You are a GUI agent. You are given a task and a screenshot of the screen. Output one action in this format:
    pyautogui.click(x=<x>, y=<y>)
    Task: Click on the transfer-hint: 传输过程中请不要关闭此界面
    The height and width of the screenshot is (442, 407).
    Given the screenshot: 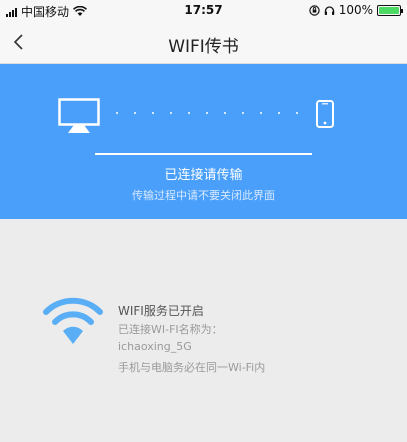 What is the action you would take?
    pyautogui.click(x=203, y=195)
    